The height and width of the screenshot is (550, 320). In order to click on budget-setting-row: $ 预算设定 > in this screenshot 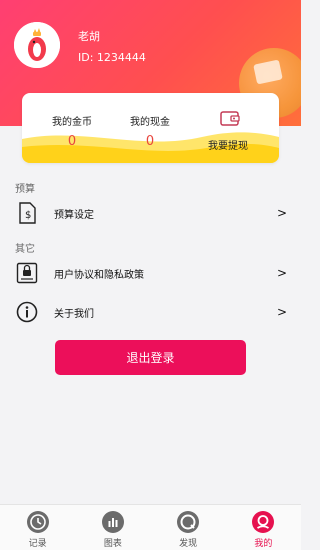, I will do `click(150, 213)`.